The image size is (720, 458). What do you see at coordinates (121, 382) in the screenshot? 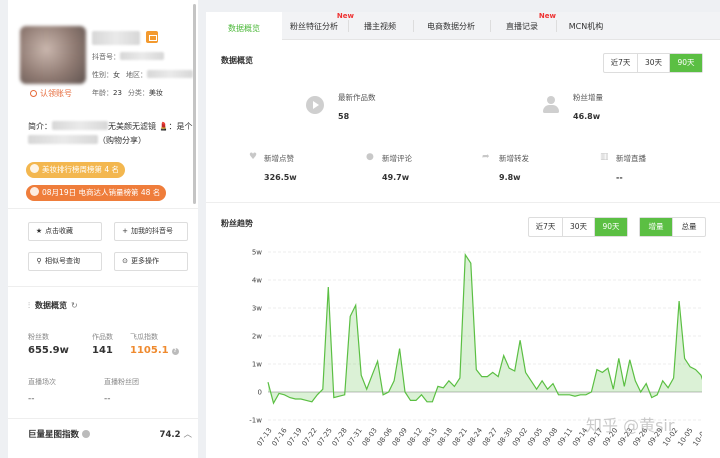
I see `live-fans-label: 直播粉丝团` at bounding box center [121, 382].